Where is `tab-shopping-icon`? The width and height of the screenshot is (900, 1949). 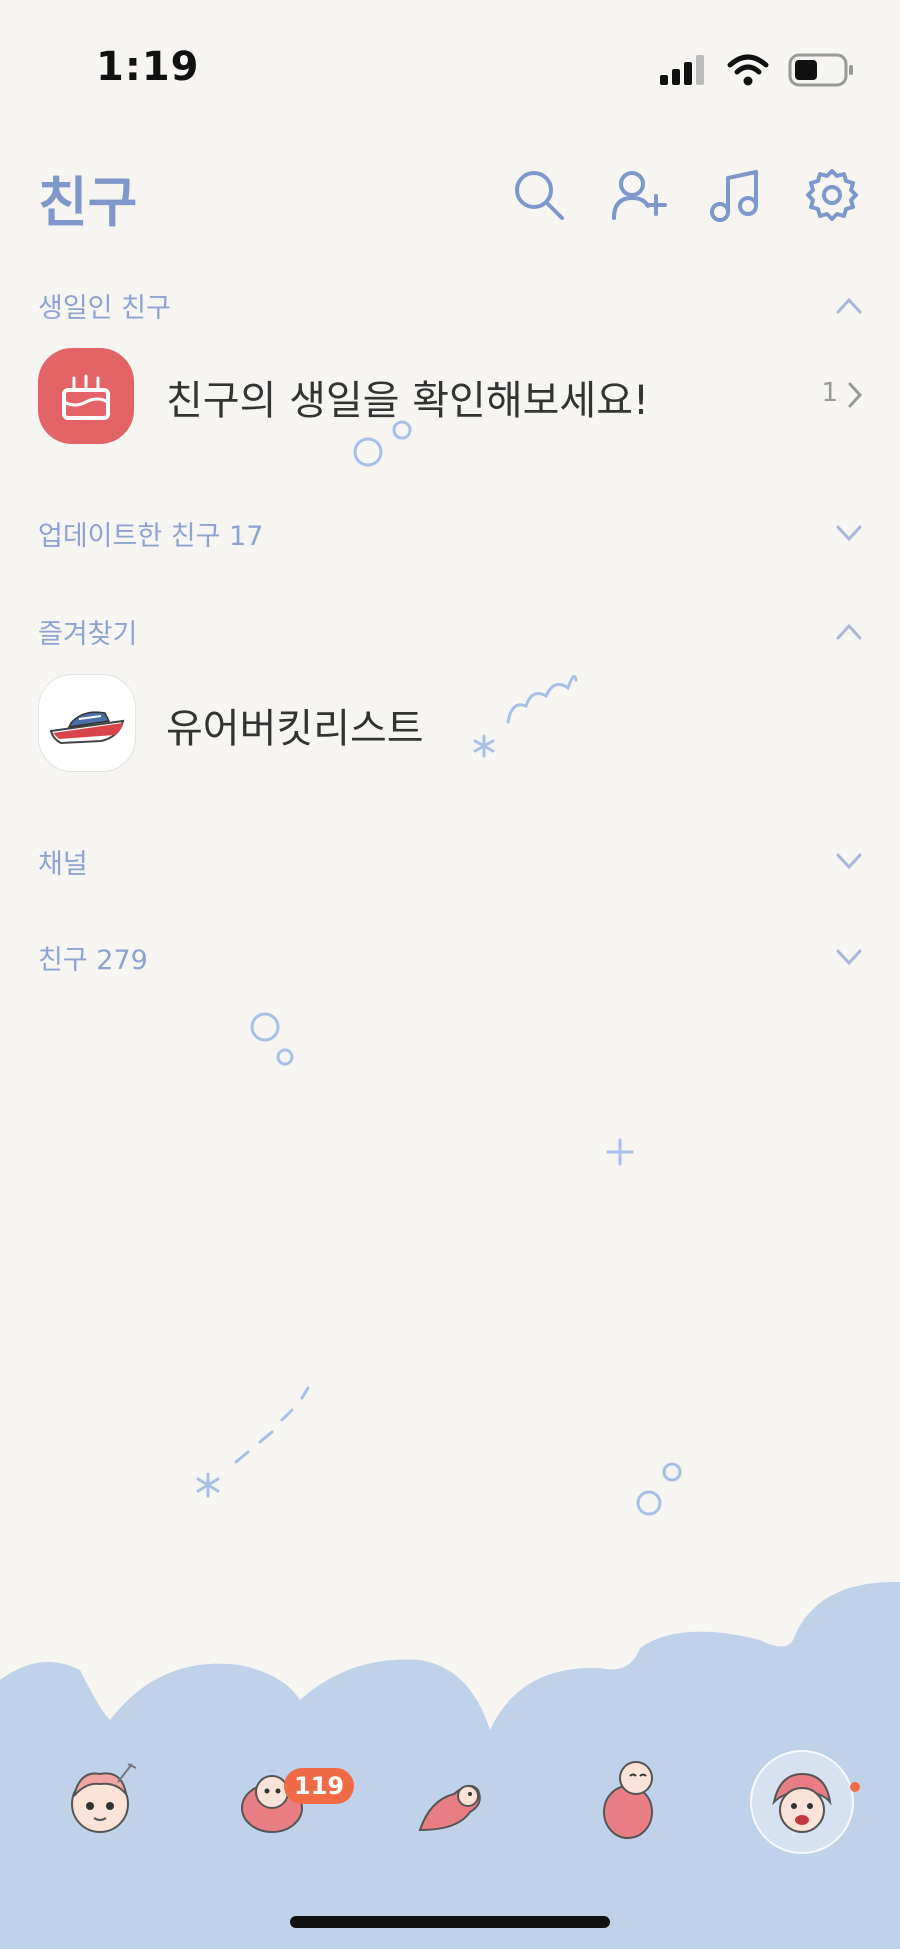
tab-shopping-icon is located at coordinates (628, 1799).